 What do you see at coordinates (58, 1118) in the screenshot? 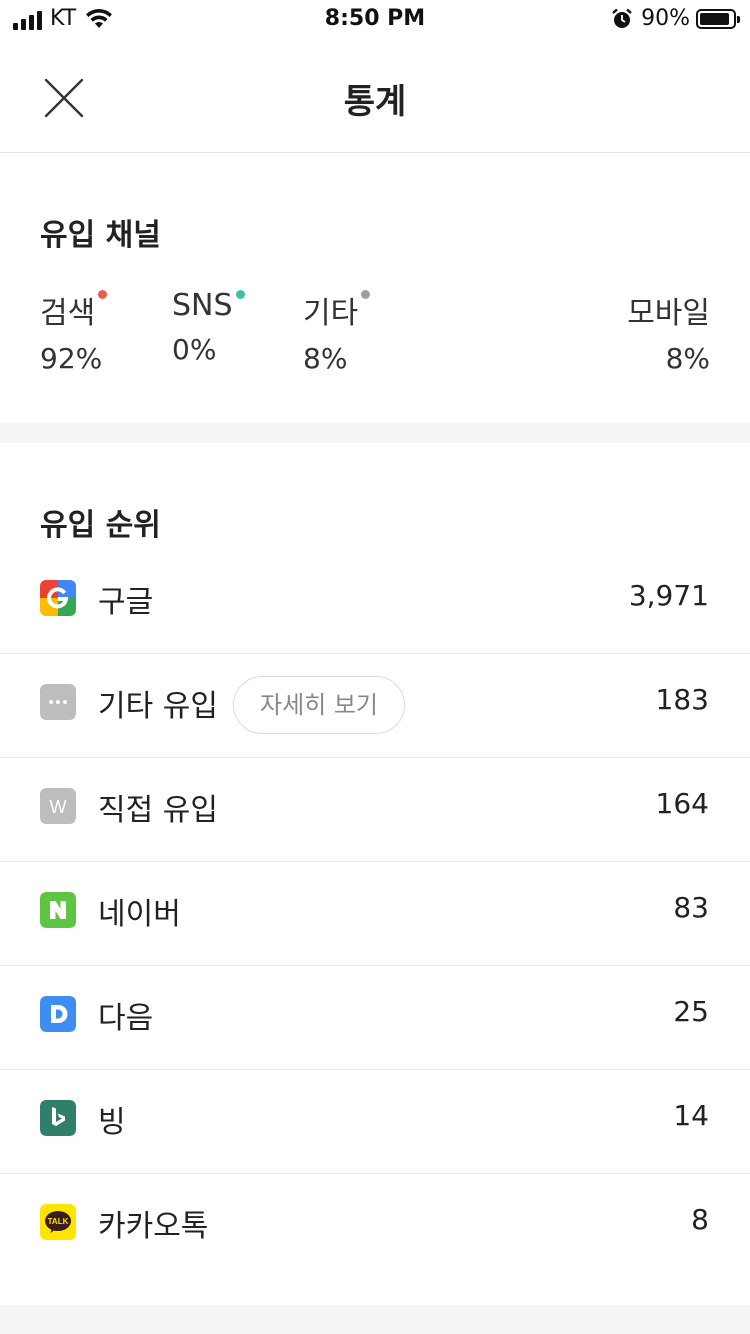
I see `bing-icon` at bounding box center [58, 1118].